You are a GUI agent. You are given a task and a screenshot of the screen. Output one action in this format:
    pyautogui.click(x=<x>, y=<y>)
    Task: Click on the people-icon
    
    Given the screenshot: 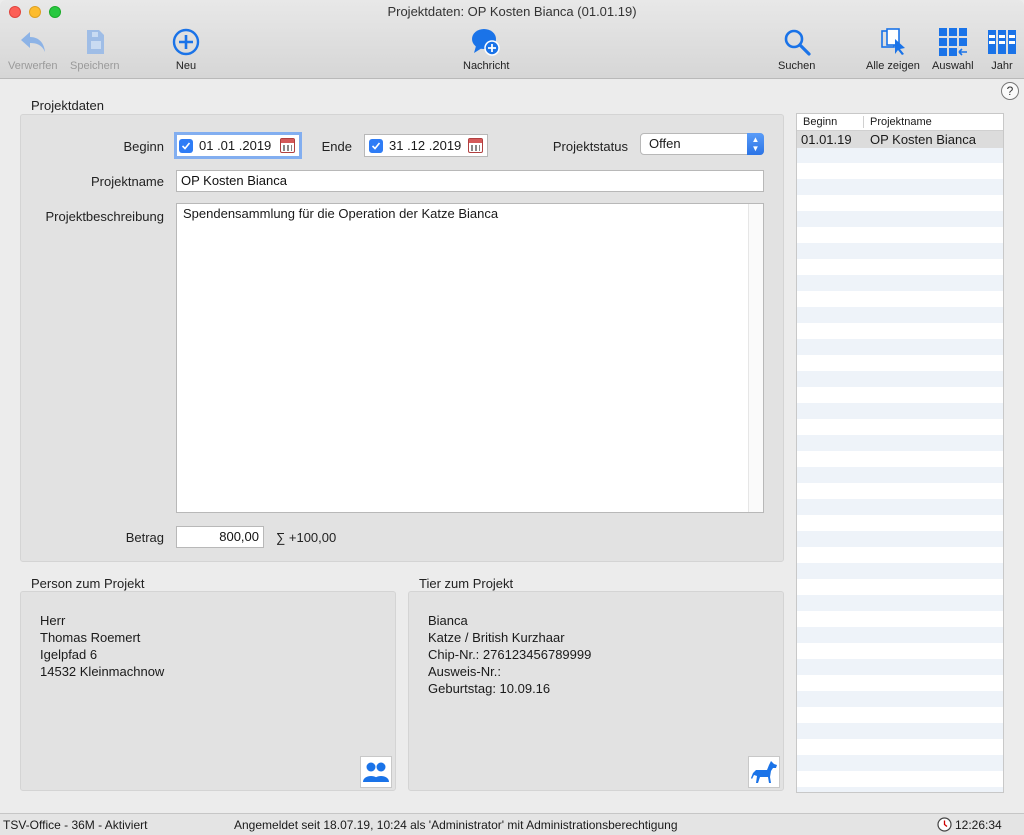 What is the action you would take?
    pyautogui.click(x=376, y=772)
    